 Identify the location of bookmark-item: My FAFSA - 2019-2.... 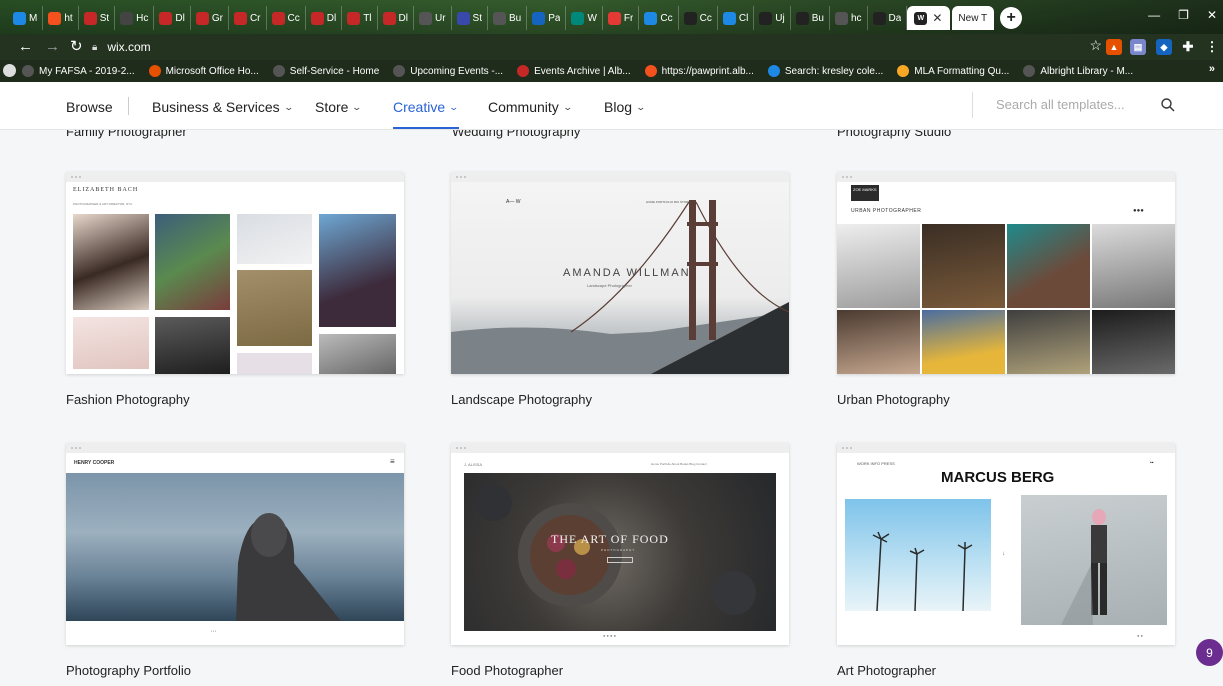
(78, 71).